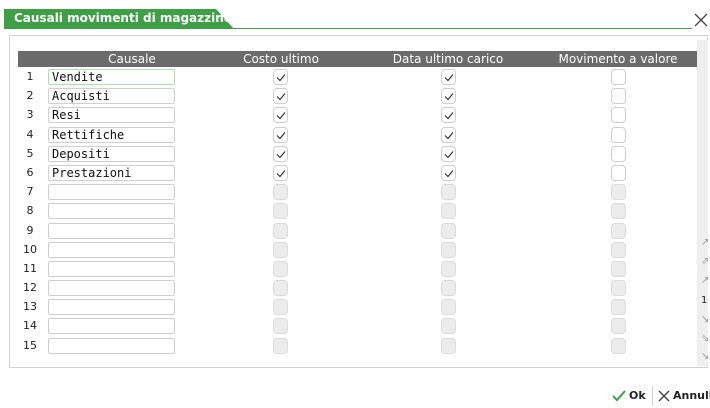 The width and height of the screenshot is (710, 408). What do you see at coordinates (357, 345) in the screenshot?
I see `table-row: 15` at bounding box center [357, 345].